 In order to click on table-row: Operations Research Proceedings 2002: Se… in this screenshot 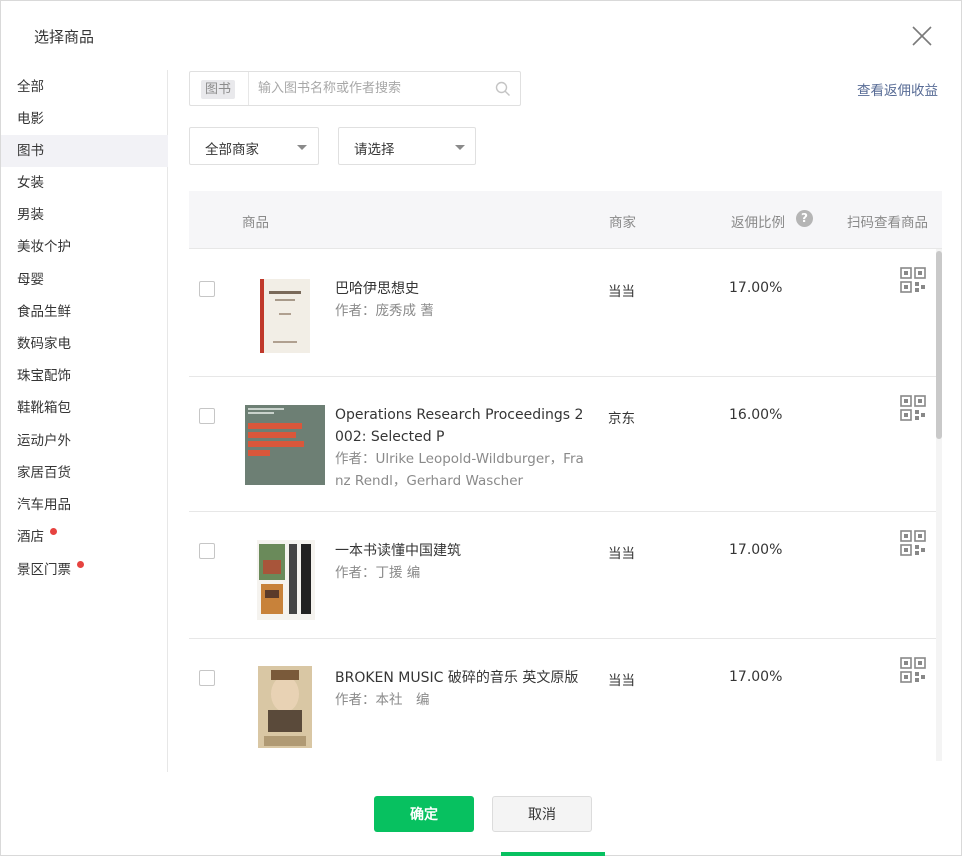, I will do `click(564, 444)`.